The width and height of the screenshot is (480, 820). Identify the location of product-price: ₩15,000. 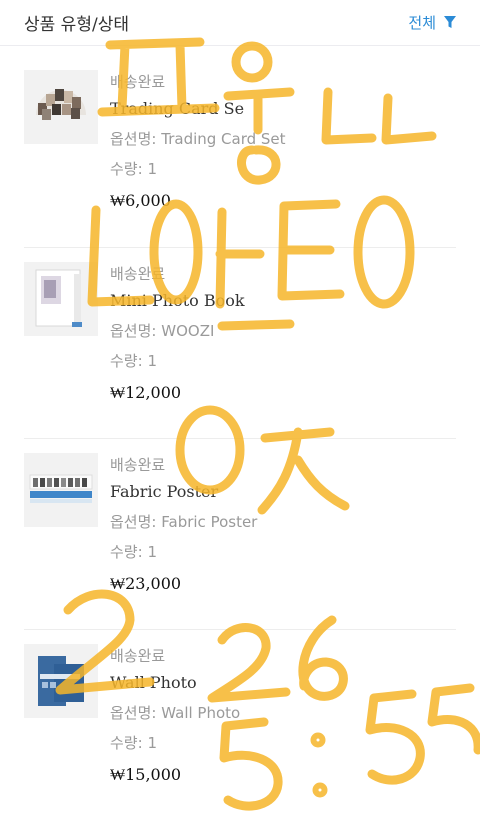
(146, 774).